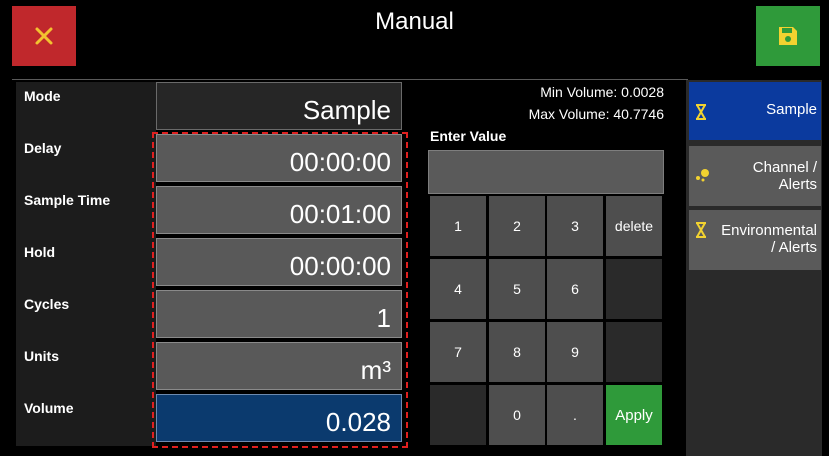 This screenshot has width=829, height=456. I want to click on side-menu-channel-alerts: Channel / Alerts, so click(755, 176).